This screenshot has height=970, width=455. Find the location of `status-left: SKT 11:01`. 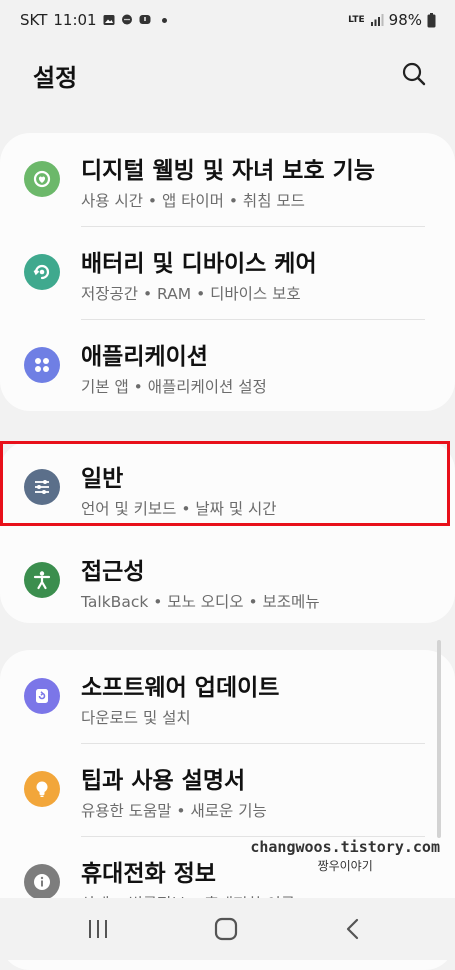

status-left: SKT 11:01 is located at coordinates (93, 20).